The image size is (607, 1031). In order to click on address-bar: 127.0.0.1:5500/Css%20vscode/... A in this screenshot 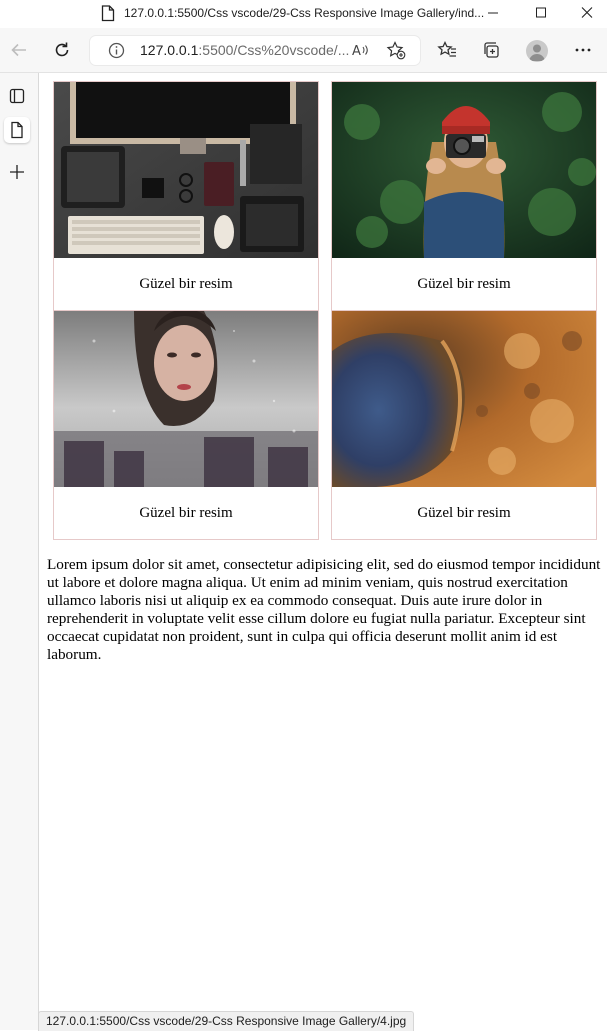, I will do `click(255, 50)`.